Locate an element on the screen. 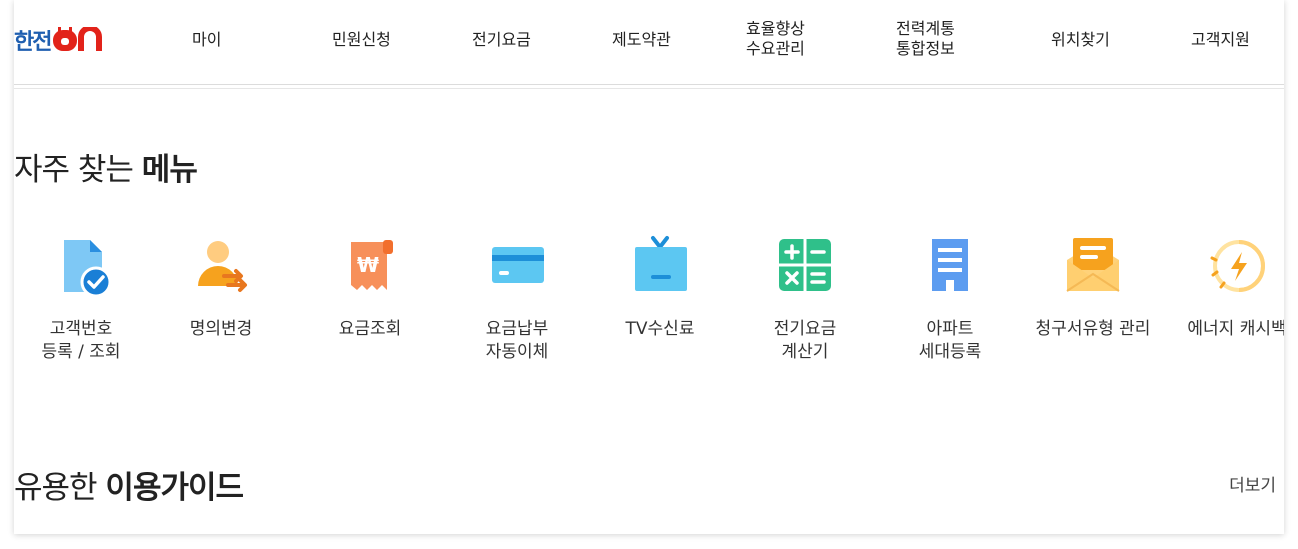 This screenshot has height=549, width=1298. quick-menu-label: 에너지 캐시백 is located at coordinates (1235, 329).